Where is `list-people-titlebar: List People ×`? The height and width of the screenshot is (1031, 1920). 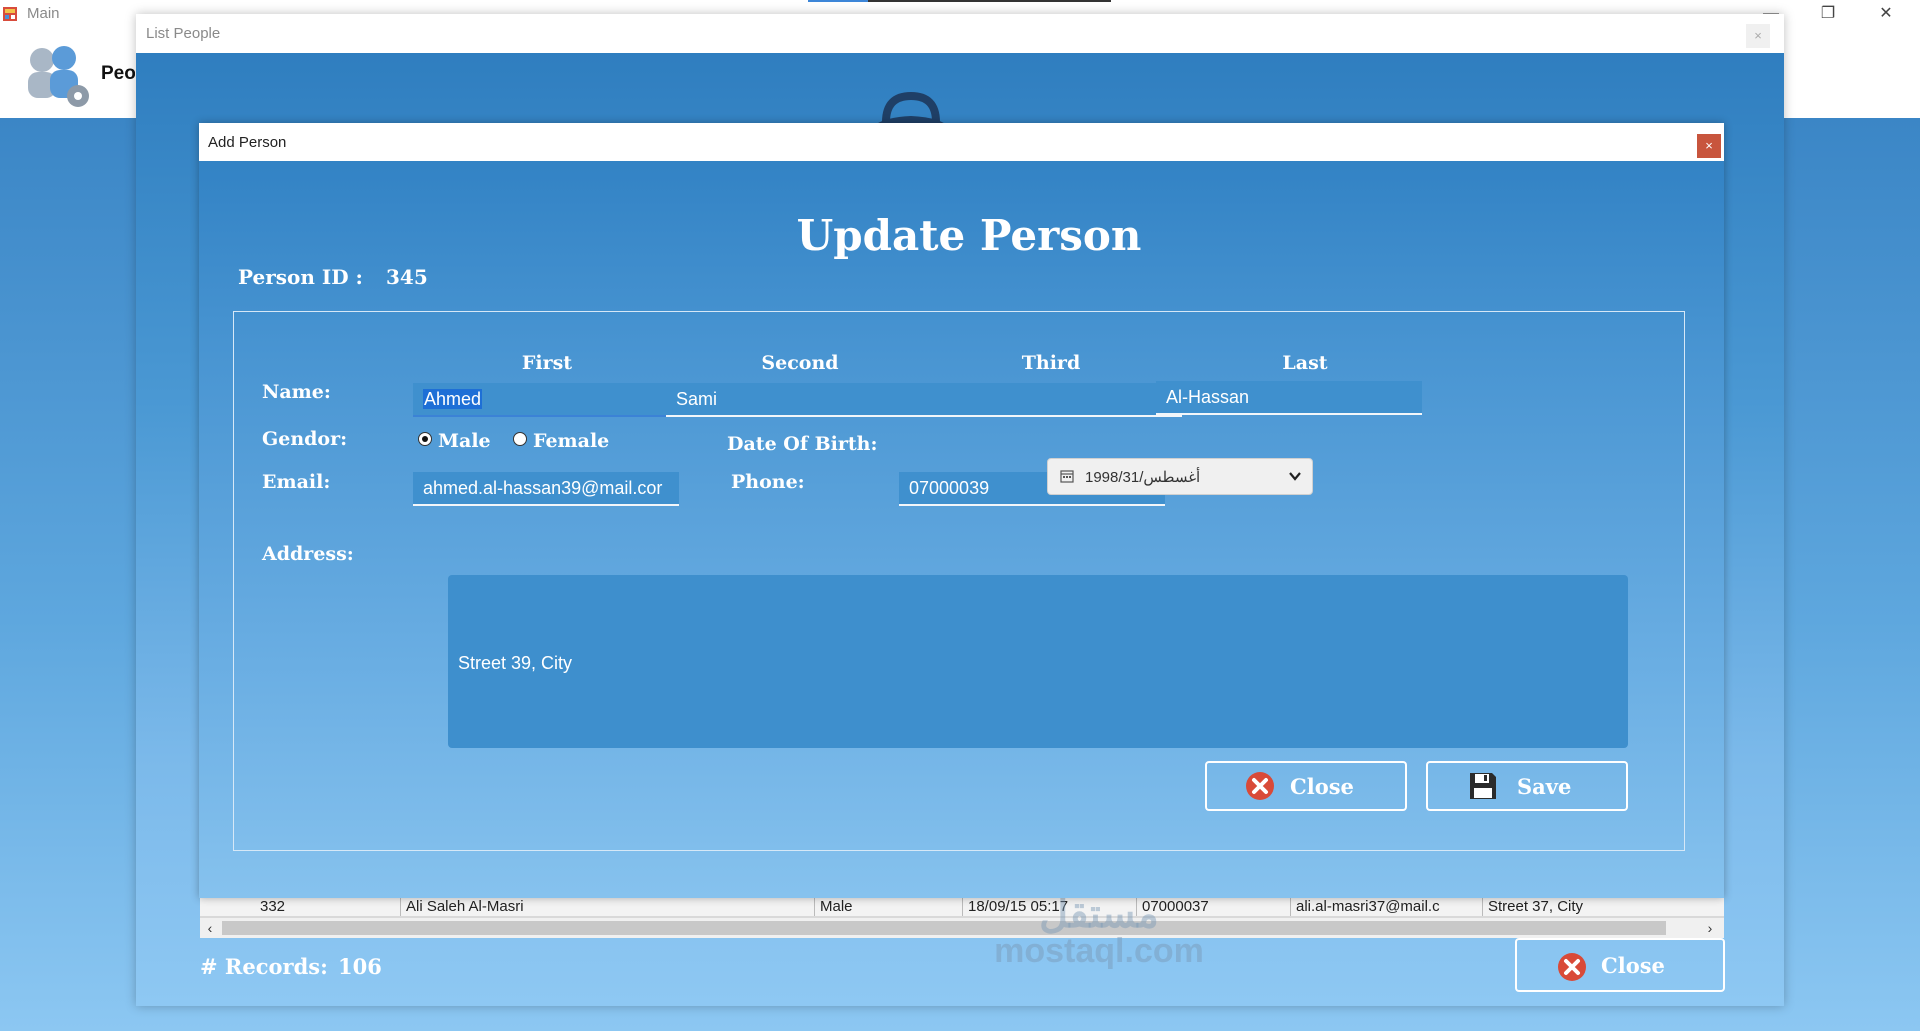 list-people-titlebar: List People × is located at coordinates (960, 33).